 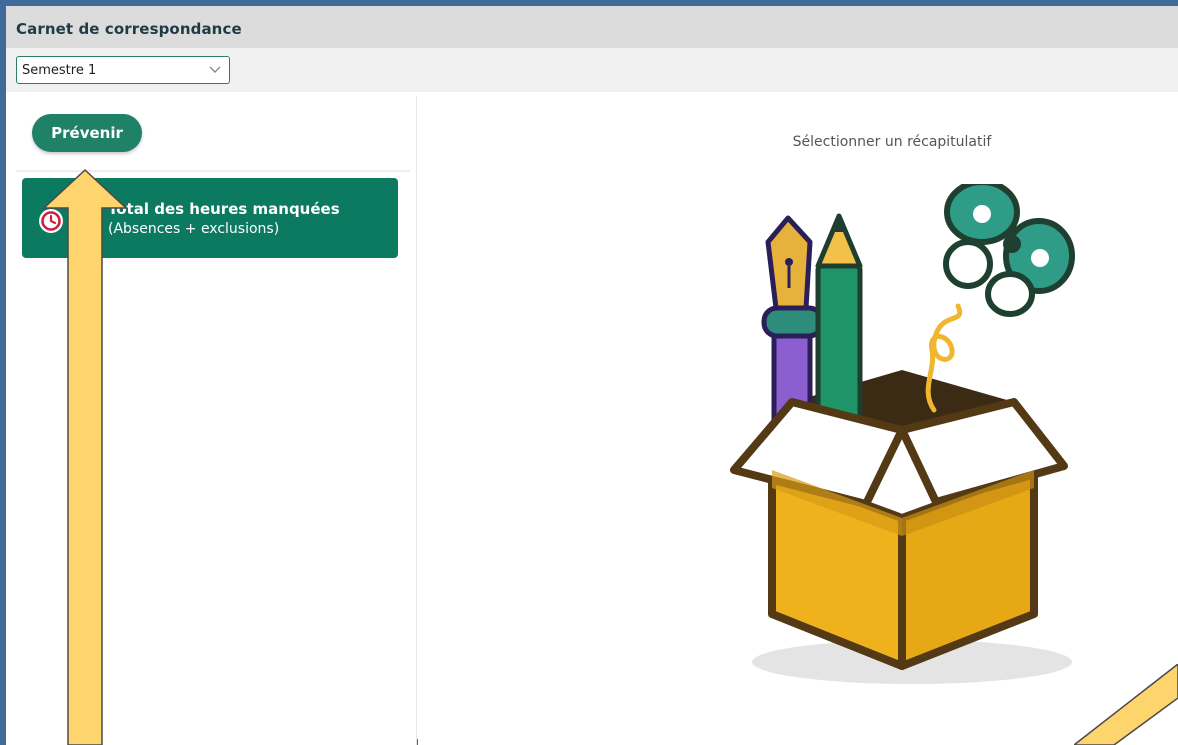 I want to click on semester-select: Semestre 1, so click(x=123, y=70).